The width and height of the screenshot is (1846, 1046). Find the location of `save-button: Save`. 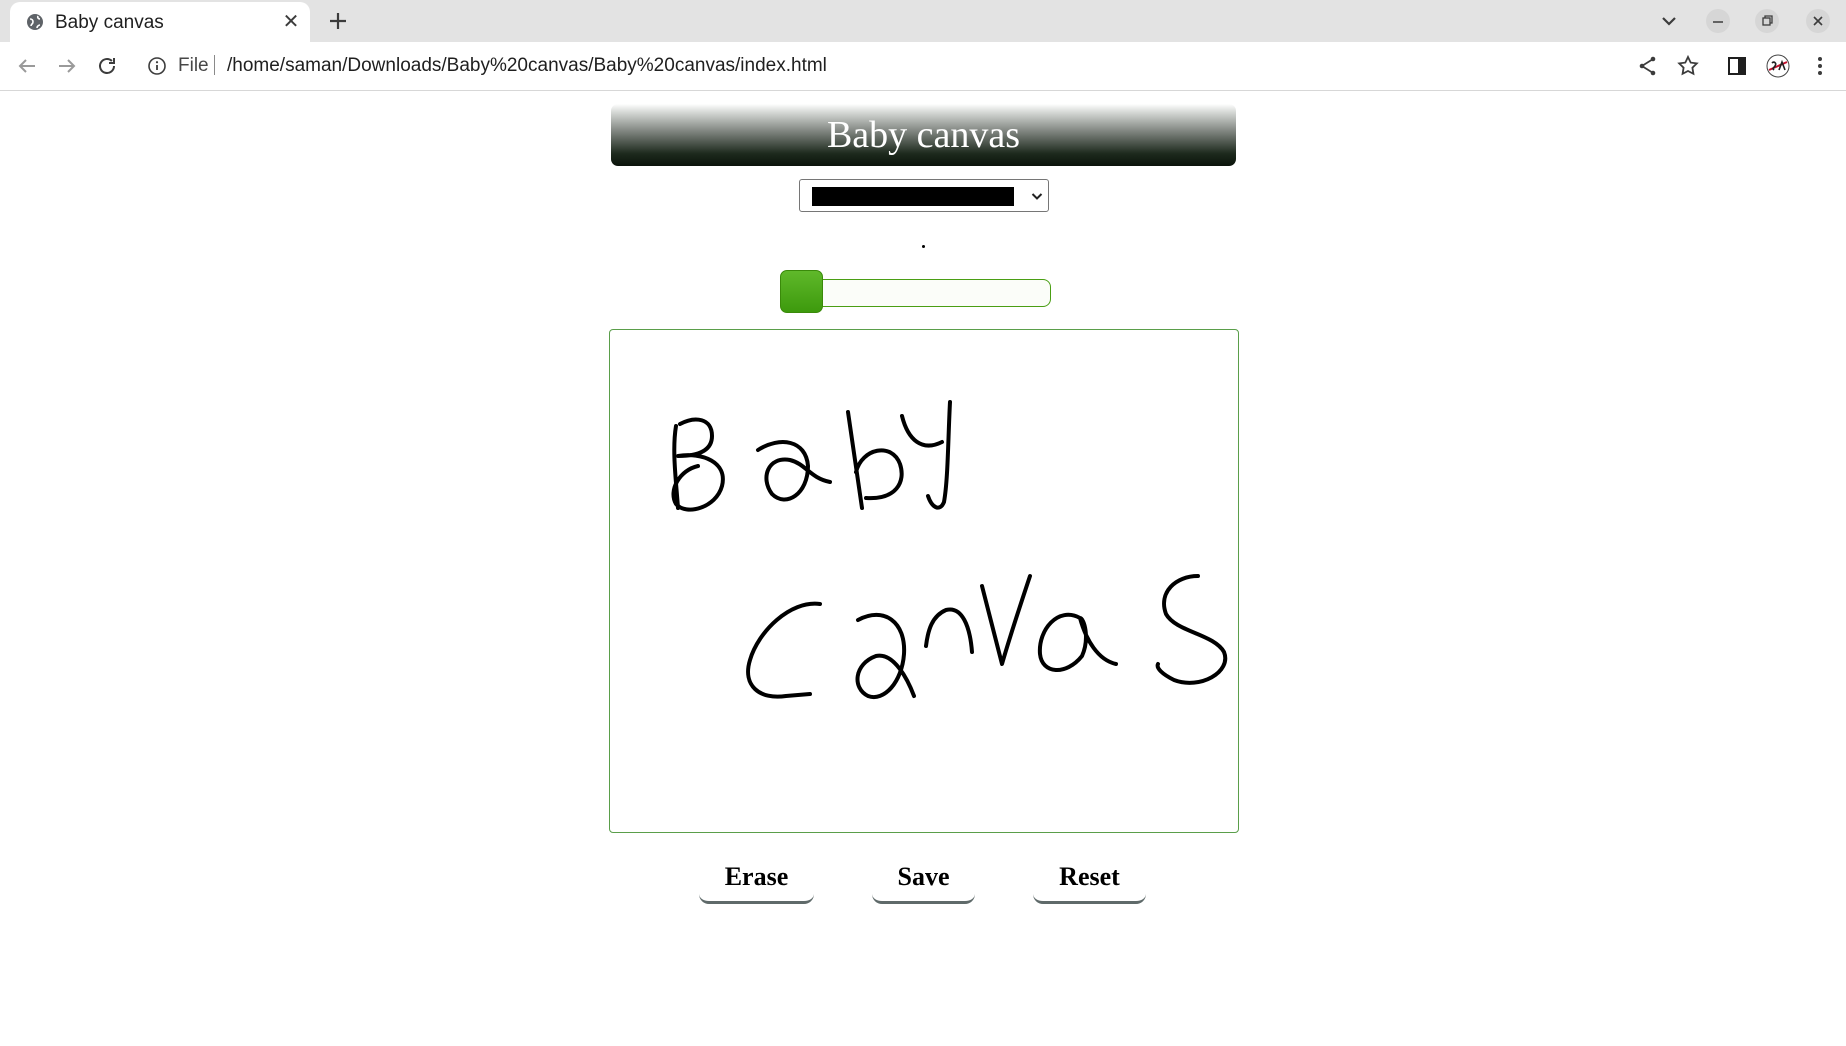

save-button: Save is located at coordinates (923, 878).